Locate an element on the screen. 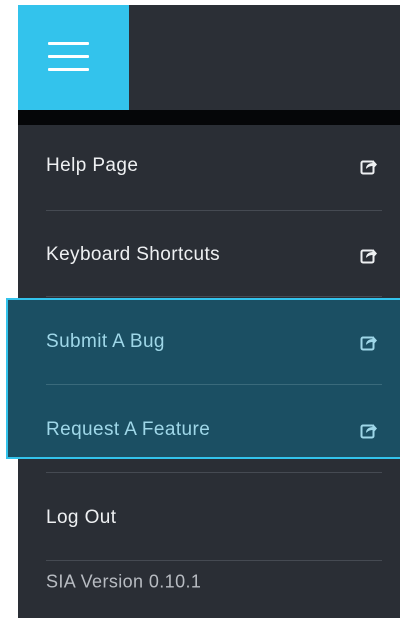 The image size is (400, 618). menu-item-keyboard-shortcuts: Keyboard Shortcuts is located at coordinates (209, 255).